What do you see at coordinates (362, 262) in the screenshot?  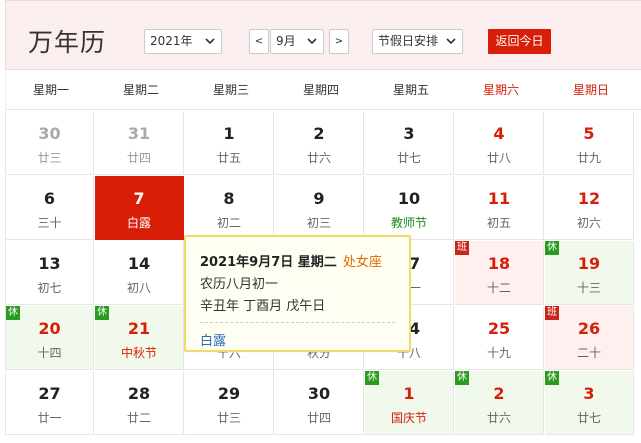 I see `tooltip-zodiac: 处女座` at bounding box center [362, 262].